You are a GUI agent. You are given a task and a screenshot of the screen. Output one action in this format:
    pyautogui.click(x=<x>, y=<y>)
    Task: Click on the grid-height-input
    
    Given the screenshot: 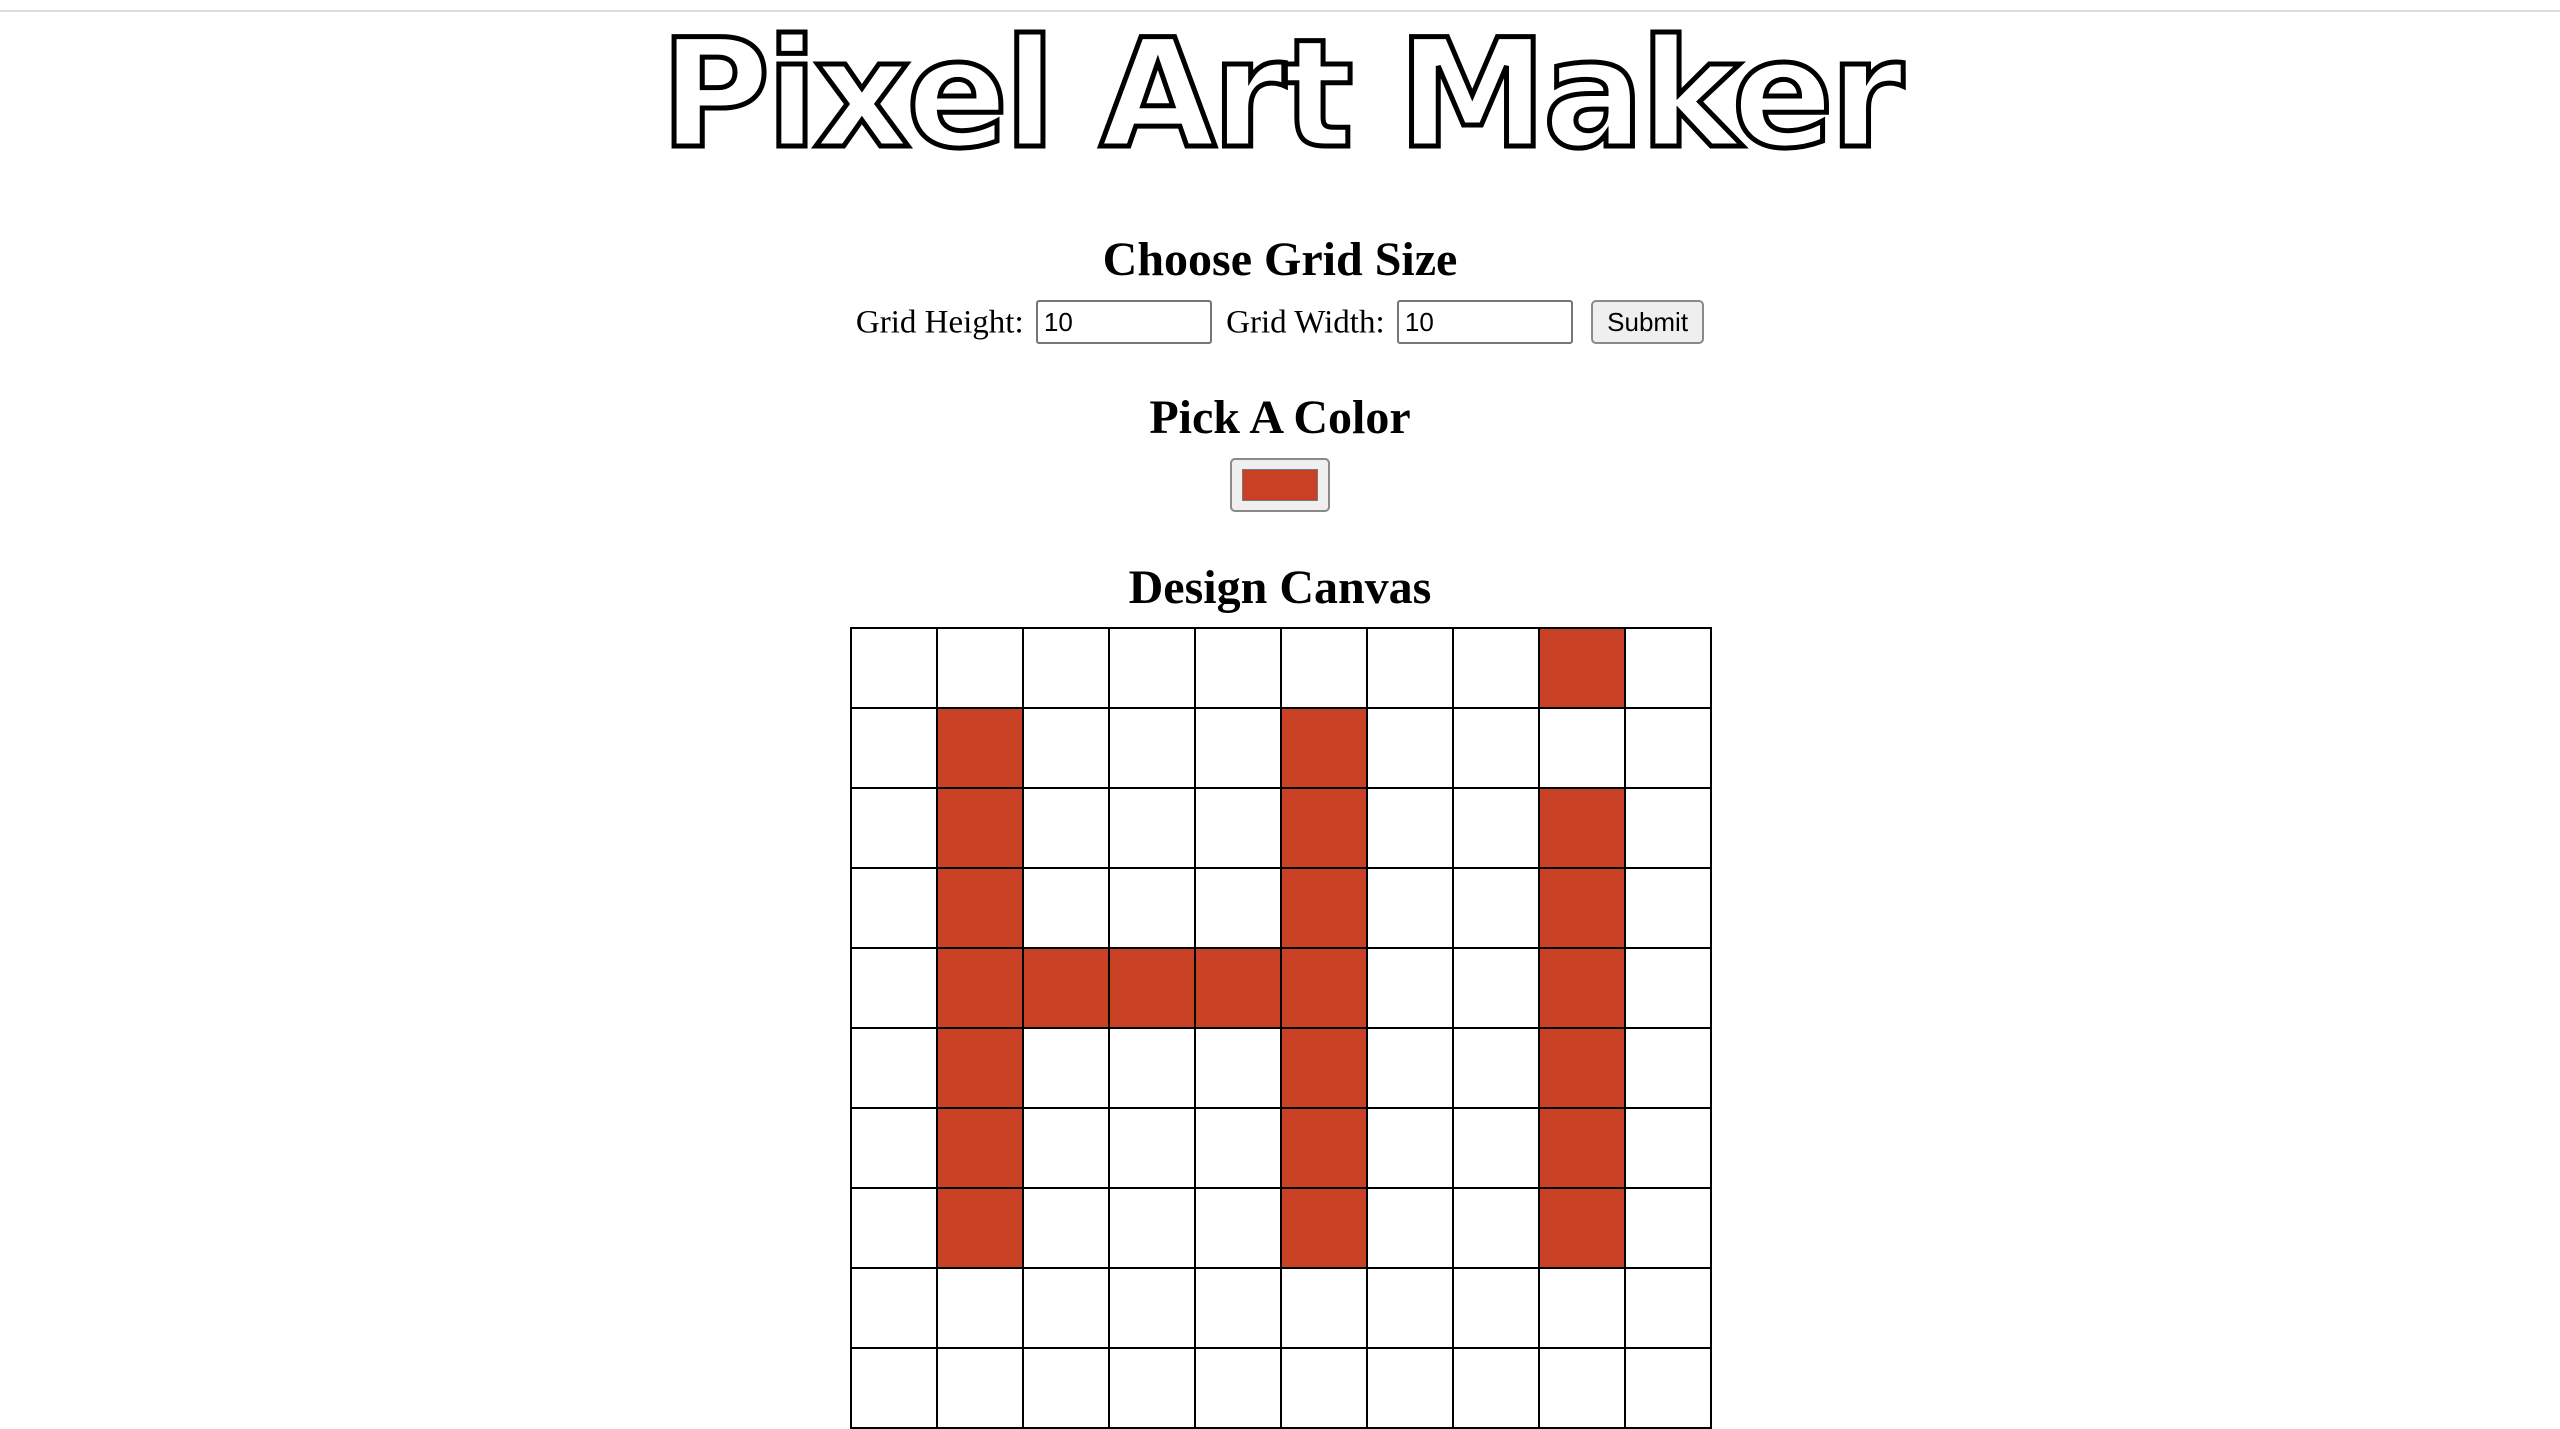 What is the action you would take?
    pyautogui.click(x=1123, y=322)
    